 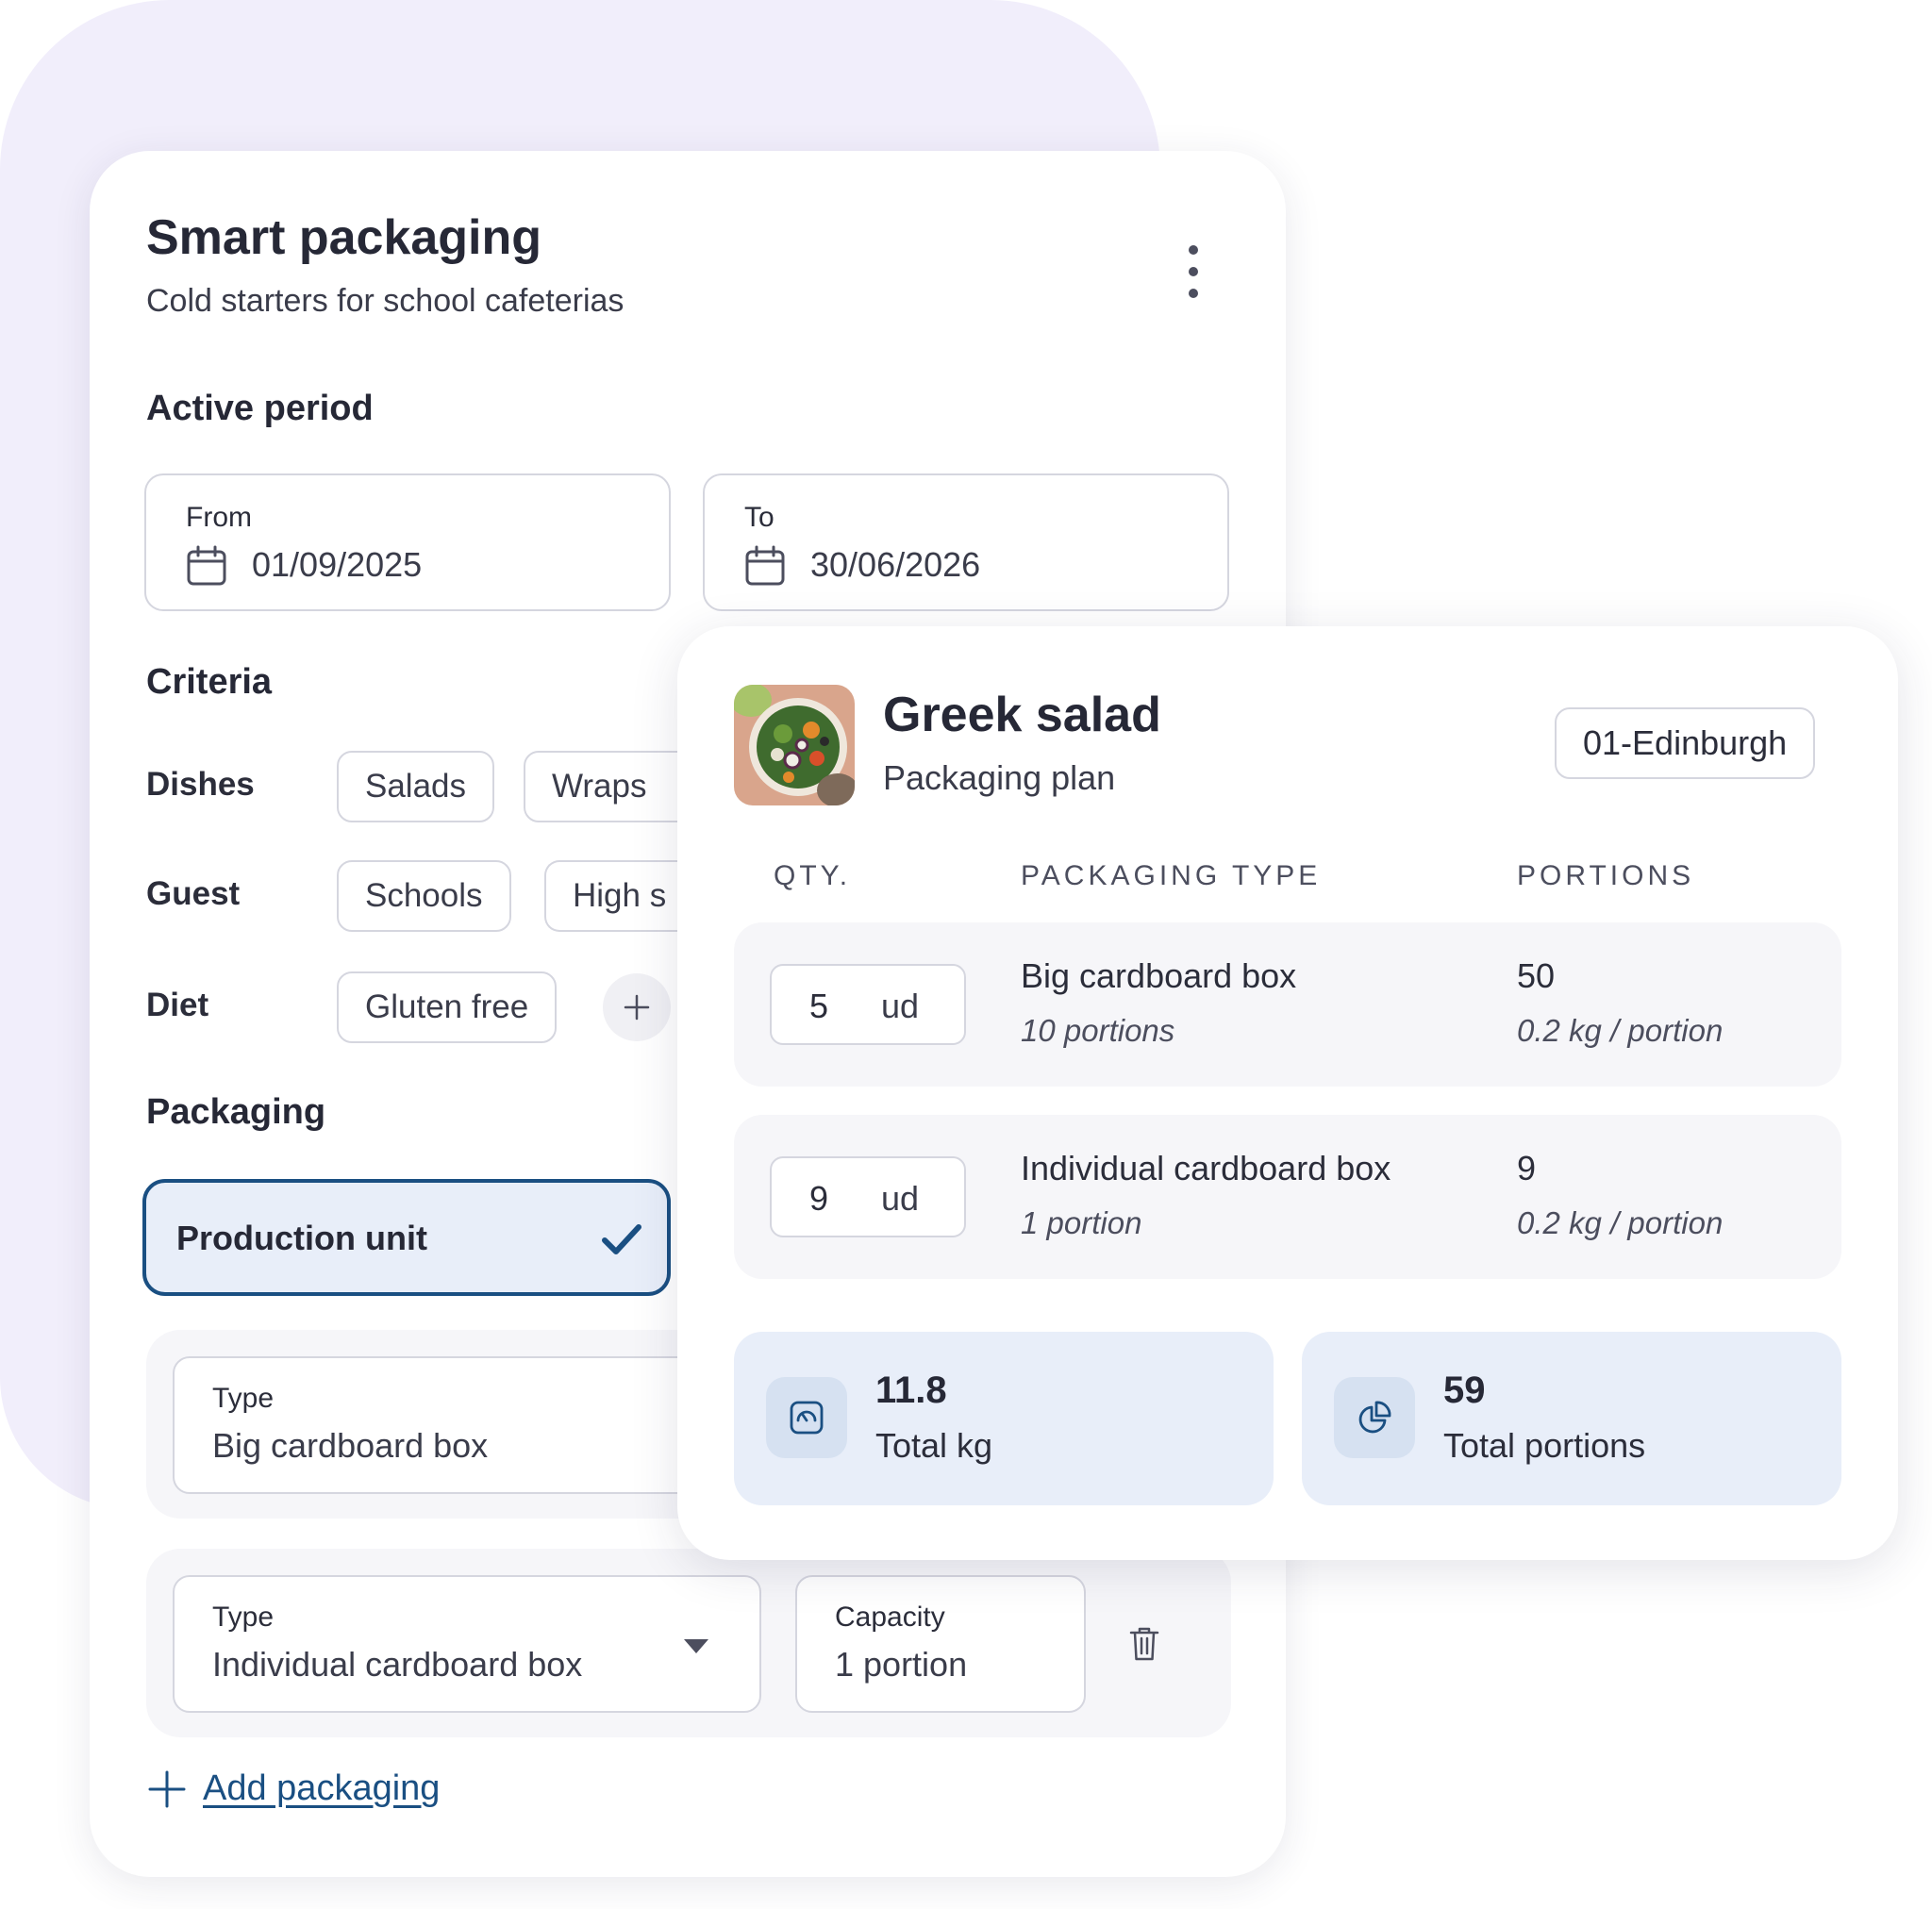 I want to click on packaging-name: Big cardboard box, so click(x=1159, y=976).